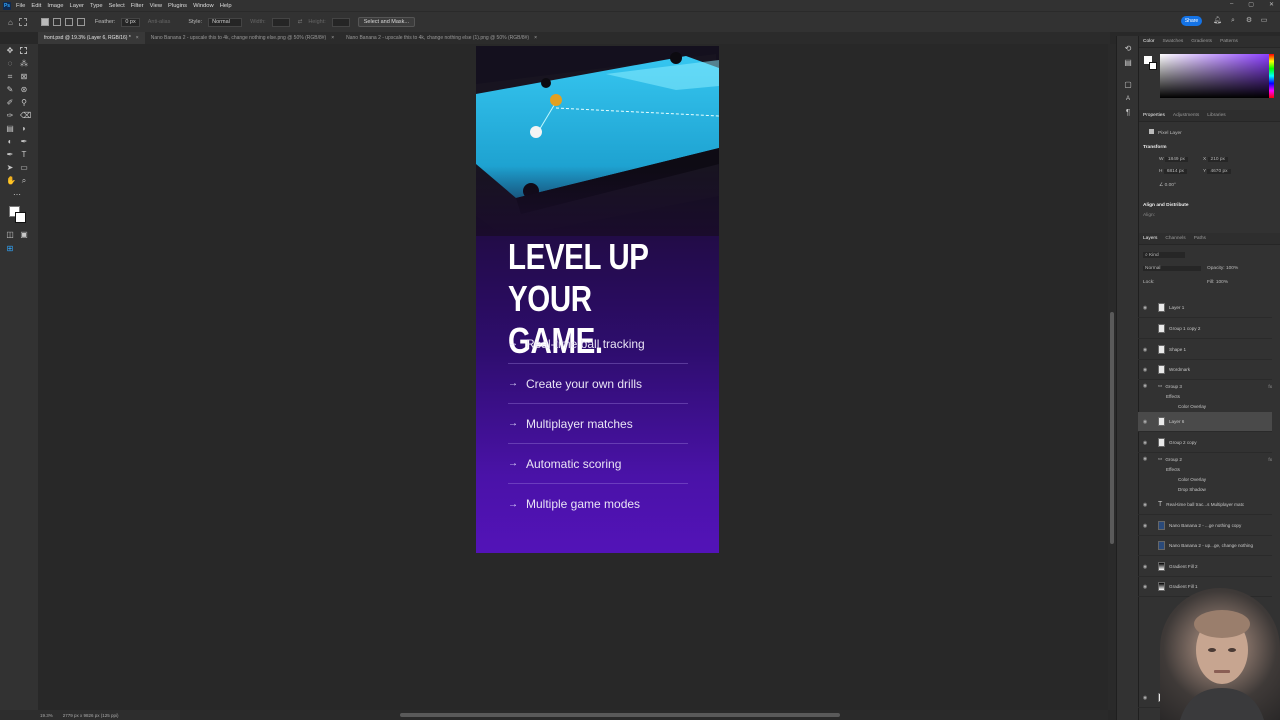 This screenshot has height=720, width=1280. What do you see at coordinates (1205, 489) in the screenshot?
I see `effect-row: Drop Shadow` at bounding box center [1205, 489].